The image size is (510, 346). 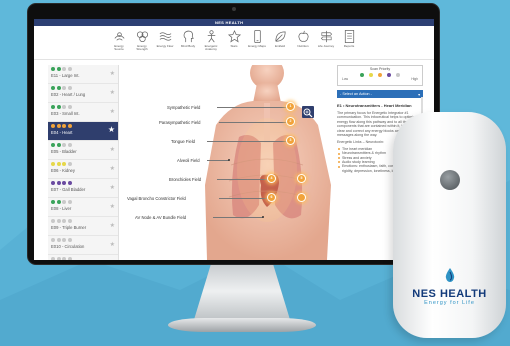 What do you see at coordinates (449, 294) in the screenshot?
I see `device-brand: NES HEALTH` at bounding box center [449, 294].